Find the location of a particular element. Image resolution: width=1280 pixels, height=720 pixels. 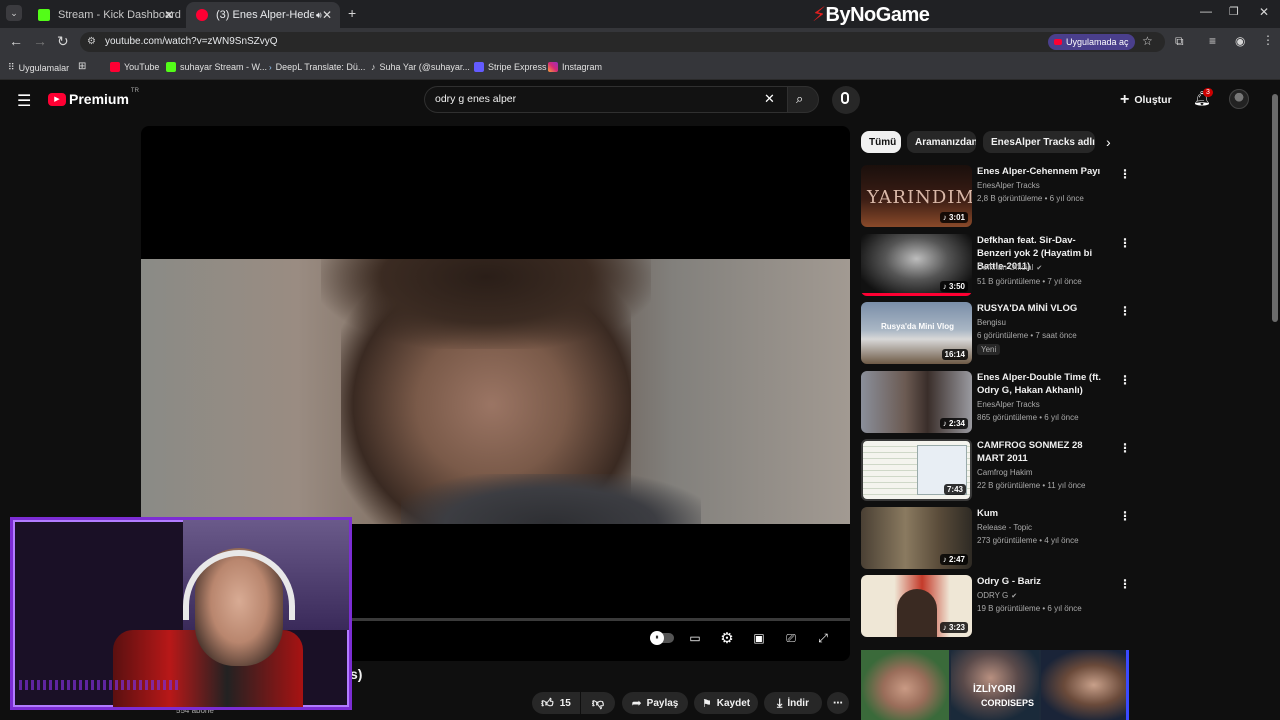

tab-kick-dashboard: Stream - Kick Dashboard ✕ is located at coordinates (105, 15).